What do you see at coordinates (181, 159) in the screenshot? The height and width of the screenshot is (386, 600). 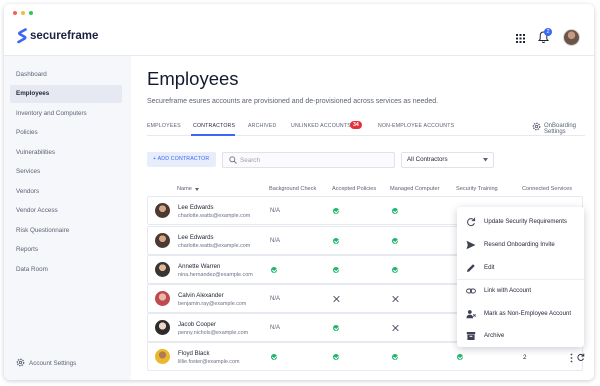 I see `add-contractor-button: + ADD CONTRACTOR` at bounding box center [181, 159].